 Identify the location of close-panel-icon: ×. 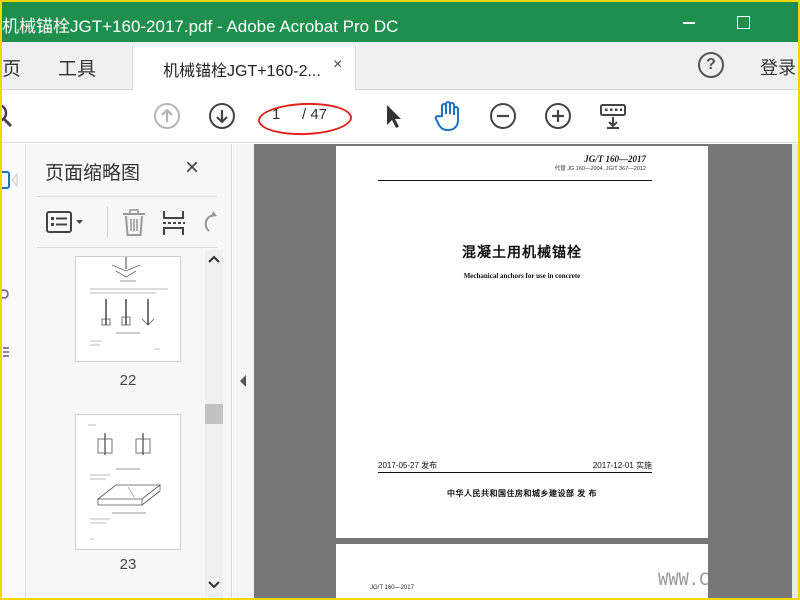
(192, 168).